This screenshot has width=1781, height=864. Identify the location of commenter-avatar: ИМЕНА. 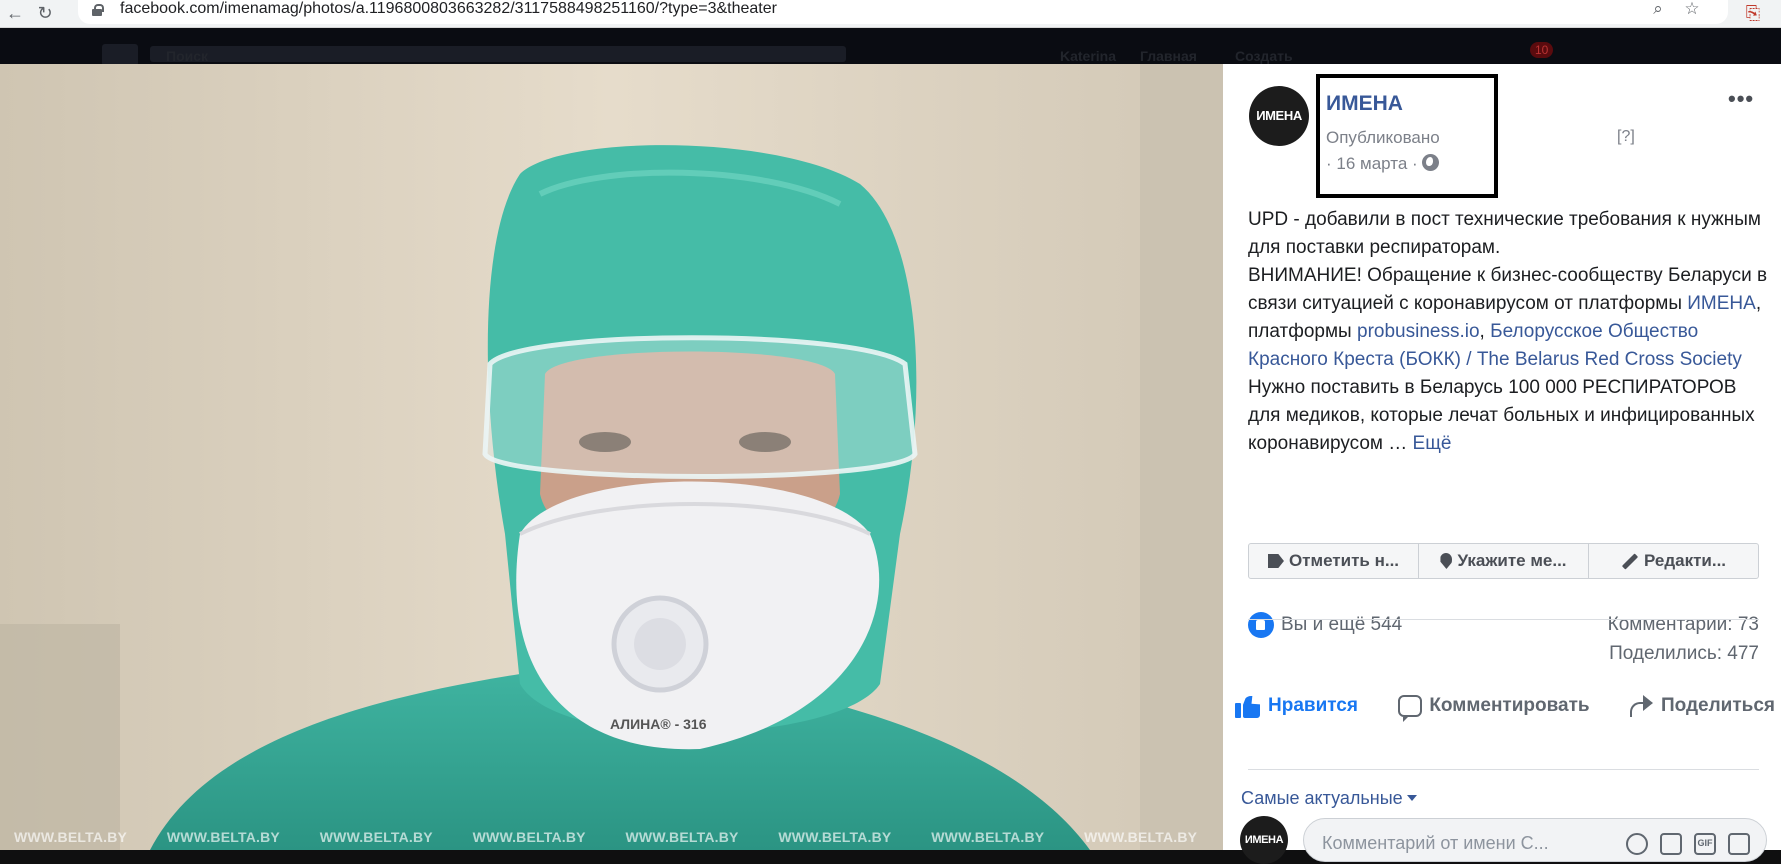
(1264, 840).